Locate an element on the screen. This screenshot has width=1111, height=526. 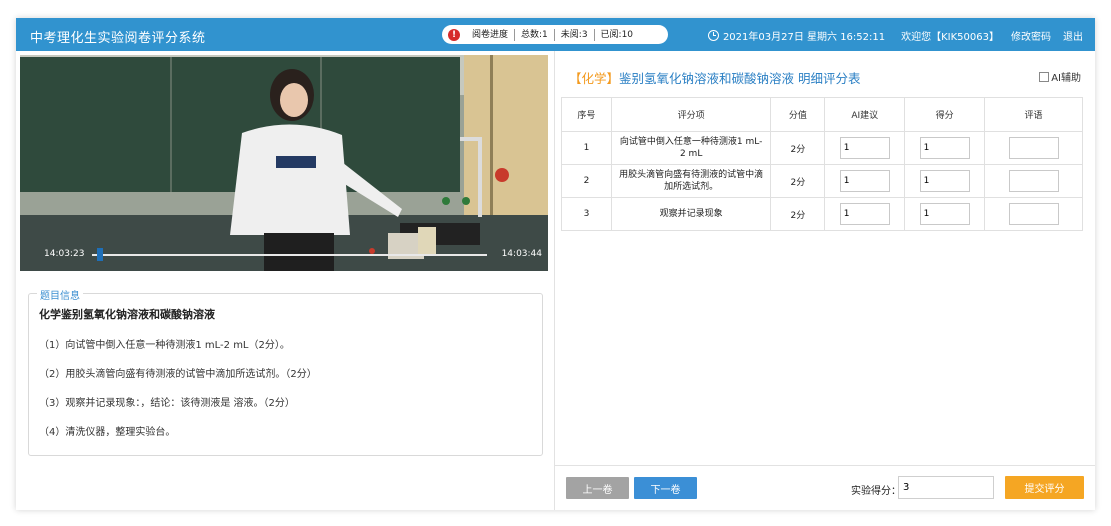
question-step: （3）观察并记录现象：，结论：该待测液是 溶液。（2分） is located at coordinates (167, 403).